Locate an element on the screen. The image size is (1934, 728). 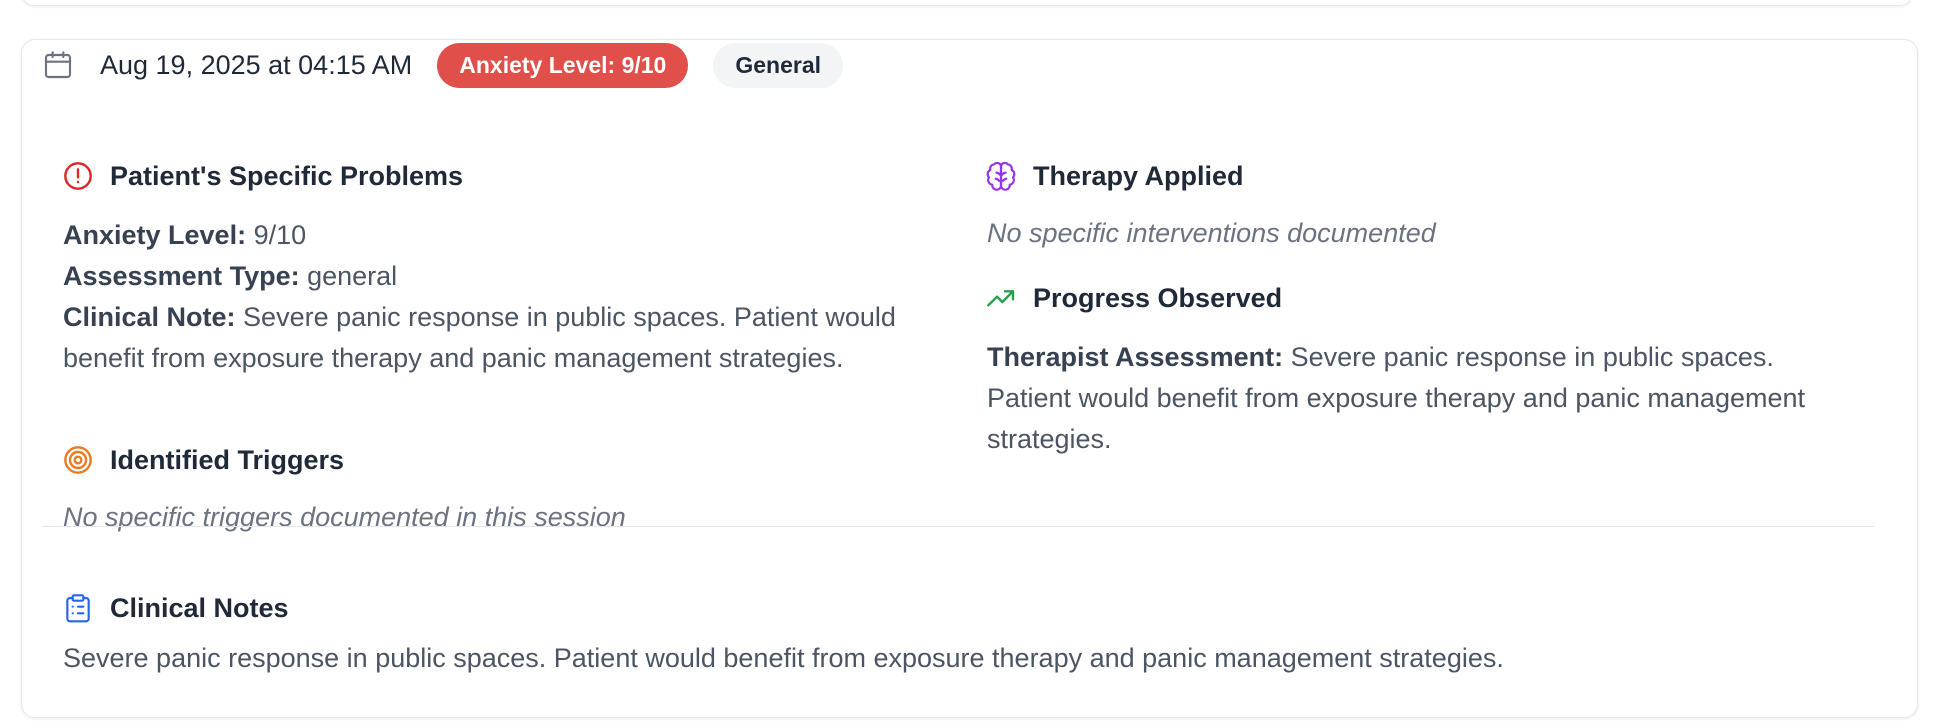
progress-section-title: Progress Observed is located at coordinates (1133, 298).